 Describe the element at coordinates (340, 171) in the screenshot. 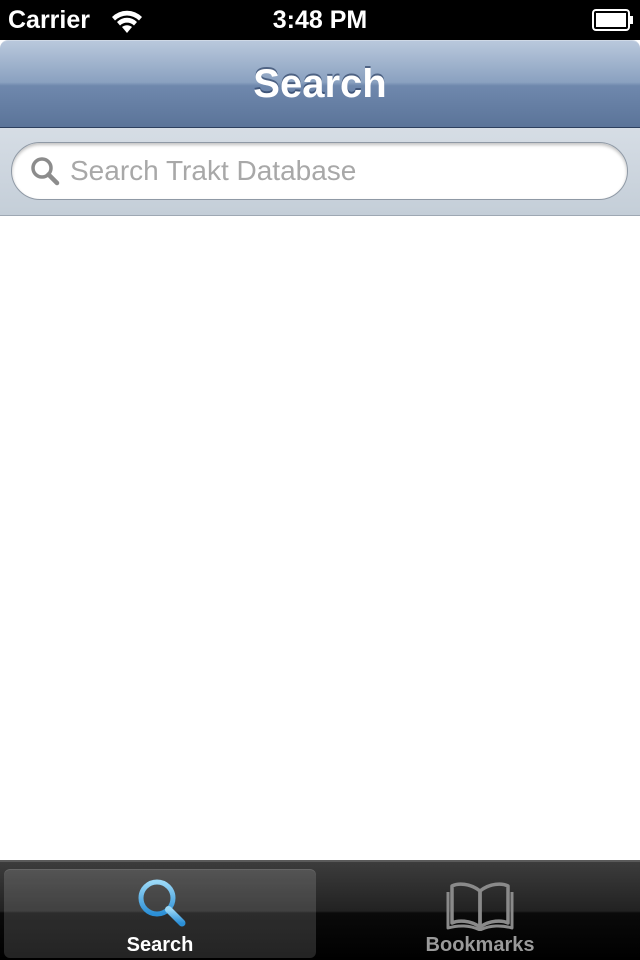

I see `search-input` at that location.